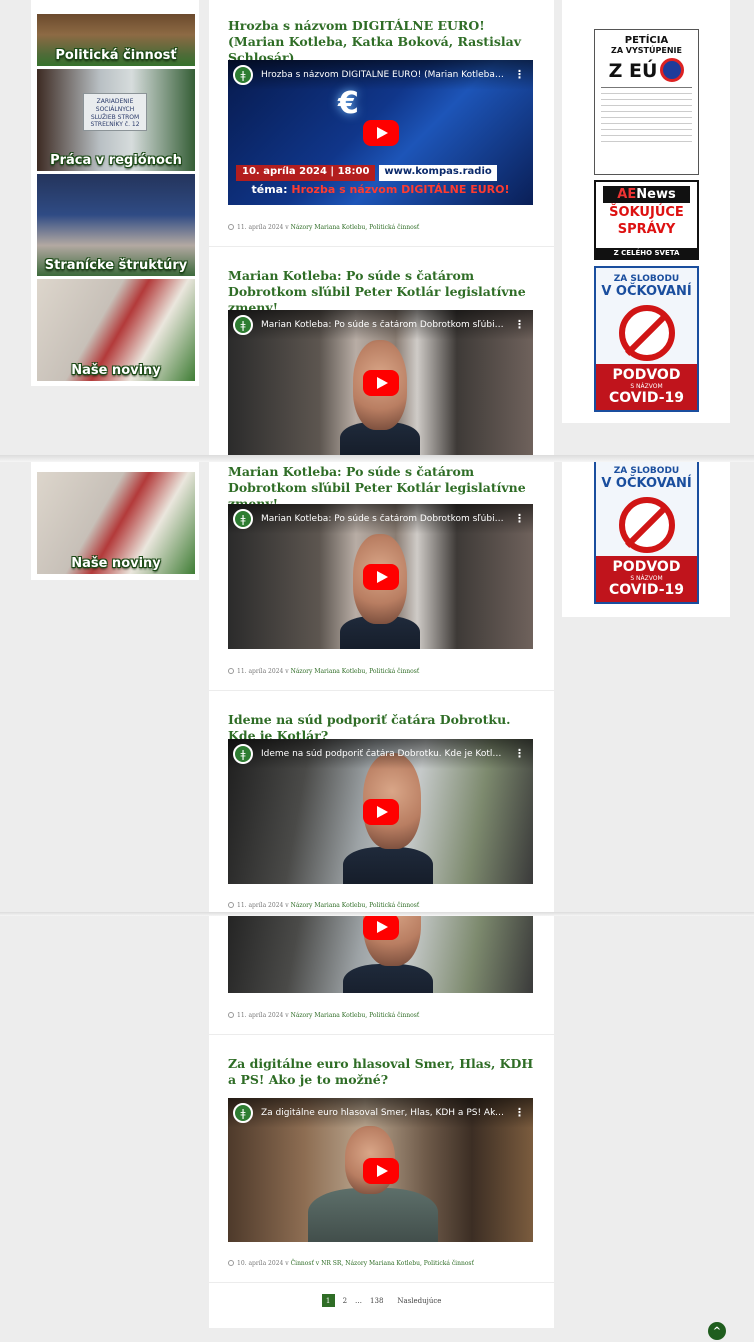 This screenshot has width=754, height=1342. What do you see at coordinates (646, 291) in the screenshot?
I see `vax-line2: V OČKOVANÍ` at bounding box center [646, 291].